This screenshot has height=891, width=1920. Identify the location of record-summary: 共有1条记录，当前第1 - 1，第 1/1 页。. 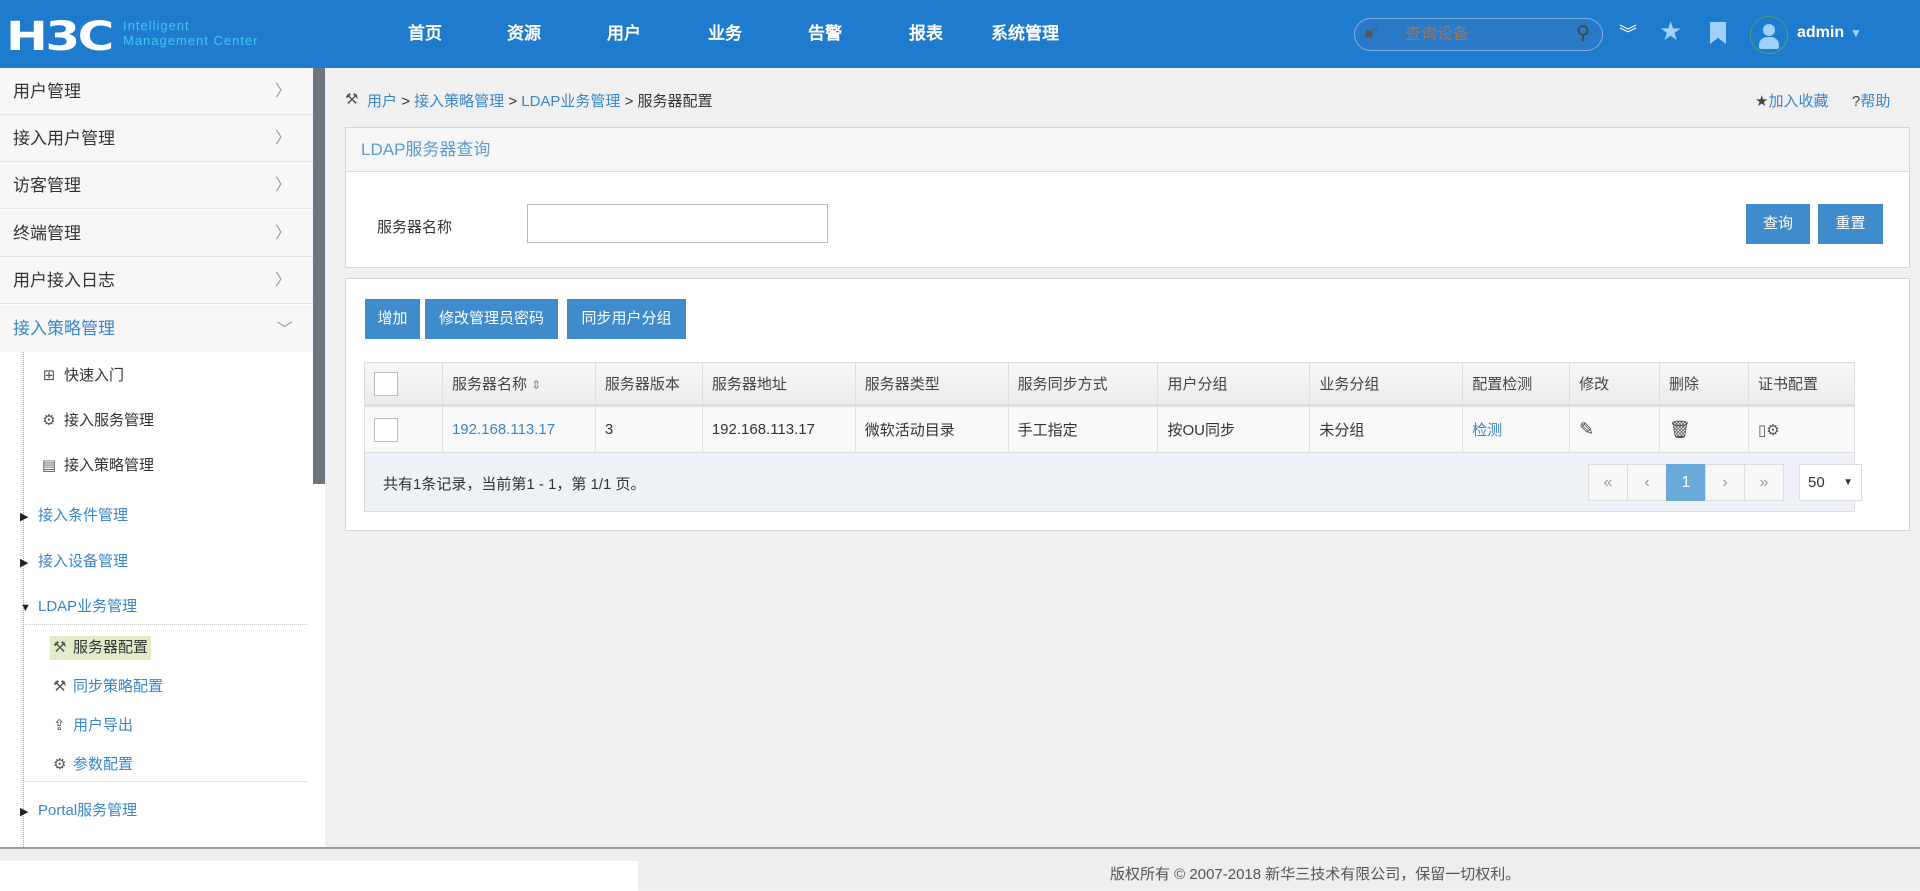
(514, 484).